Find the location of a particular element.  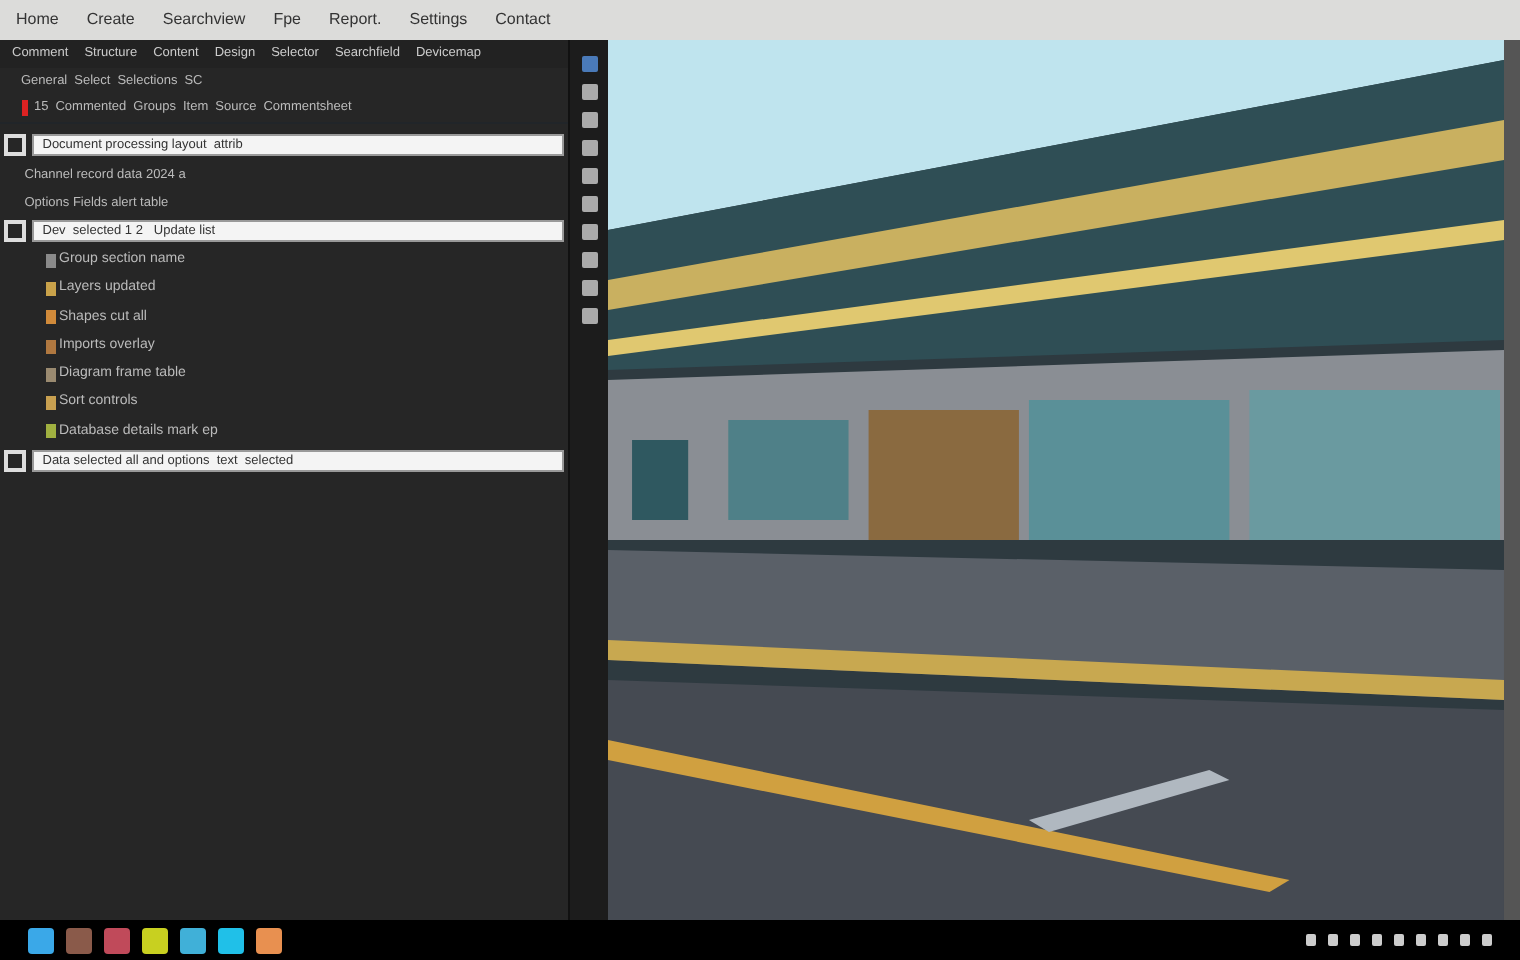

menu-item: Settings is located at coordinates (438, 20).